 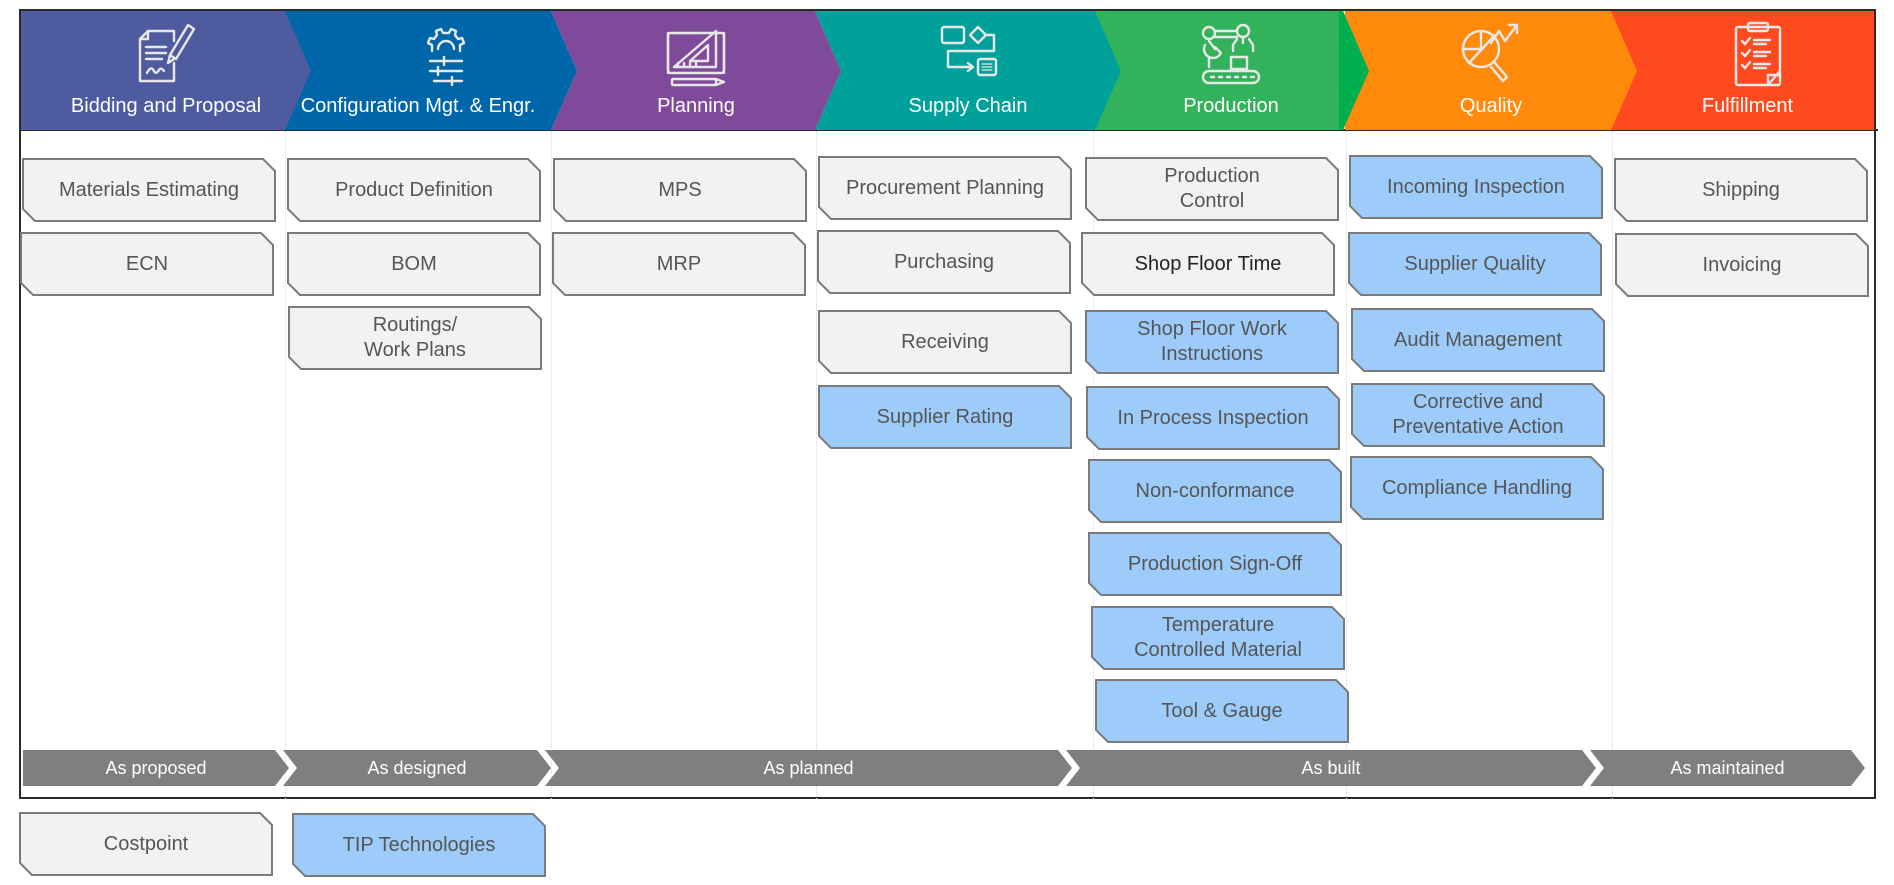 I want to click on function-label: Production Sign-Off, so click(x=1215, y=563).